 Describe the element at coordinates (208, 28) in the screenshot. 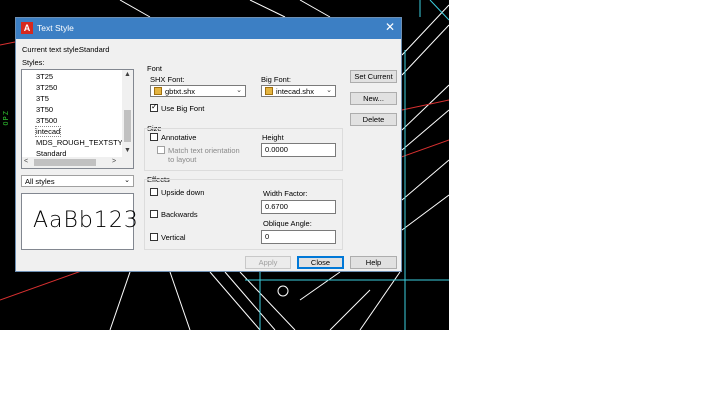

I see `dialog-titlebar: A Text Style ✕` at that location.